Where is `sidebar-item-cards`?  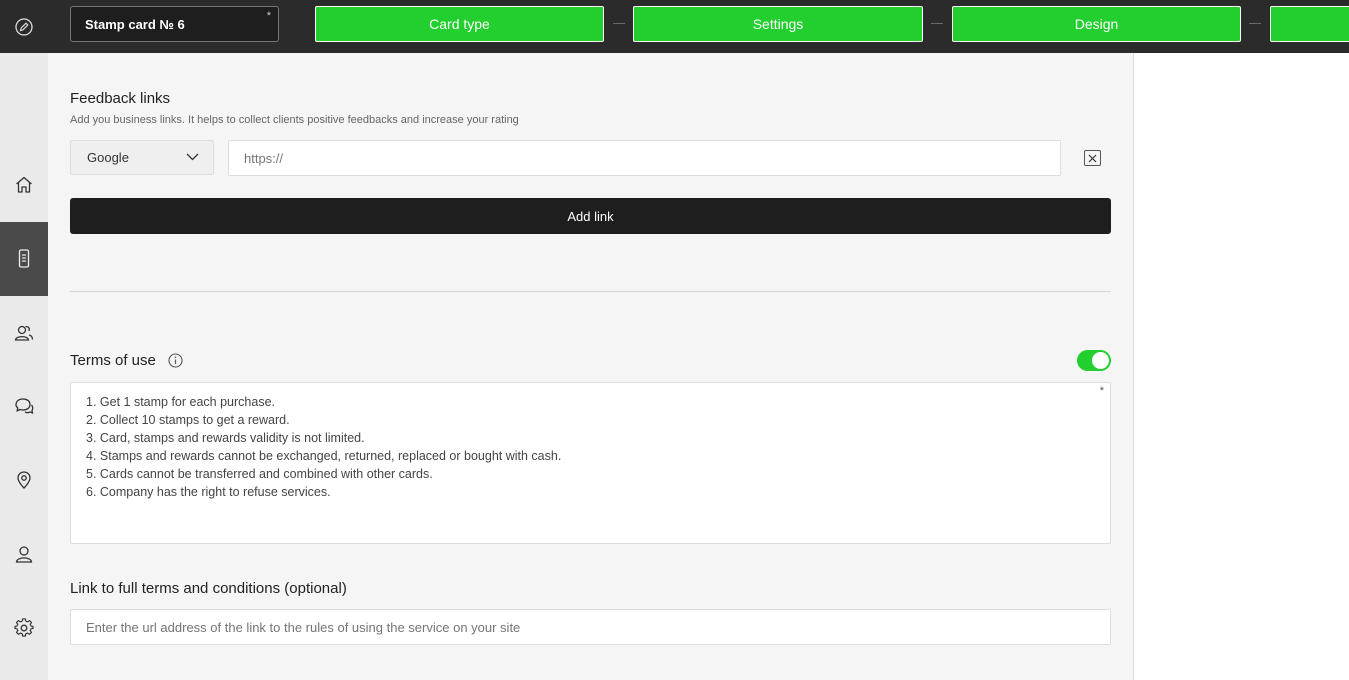 sidebar-item-cards is located at coordinates (24, 259).